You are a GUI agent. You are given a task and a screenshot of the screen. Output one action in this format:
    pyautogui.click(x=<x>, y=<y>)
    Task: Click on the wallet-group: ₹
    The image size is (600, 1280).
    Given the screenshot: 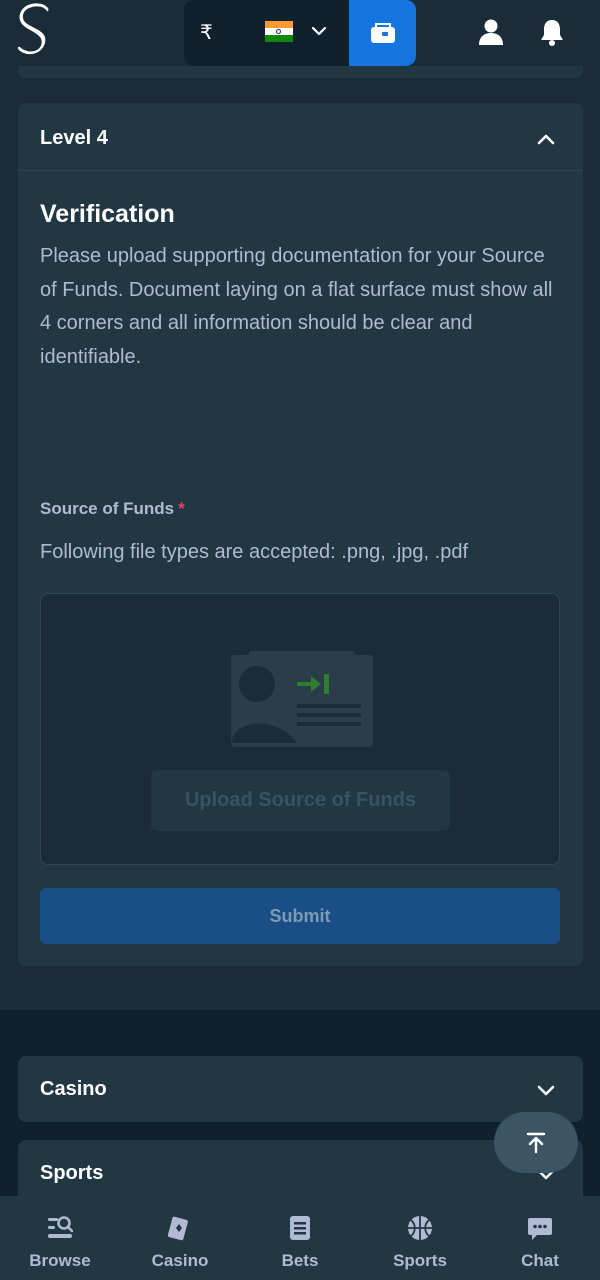 What is the action you would take?
    pyautogui.click(x=300, y=33)
    